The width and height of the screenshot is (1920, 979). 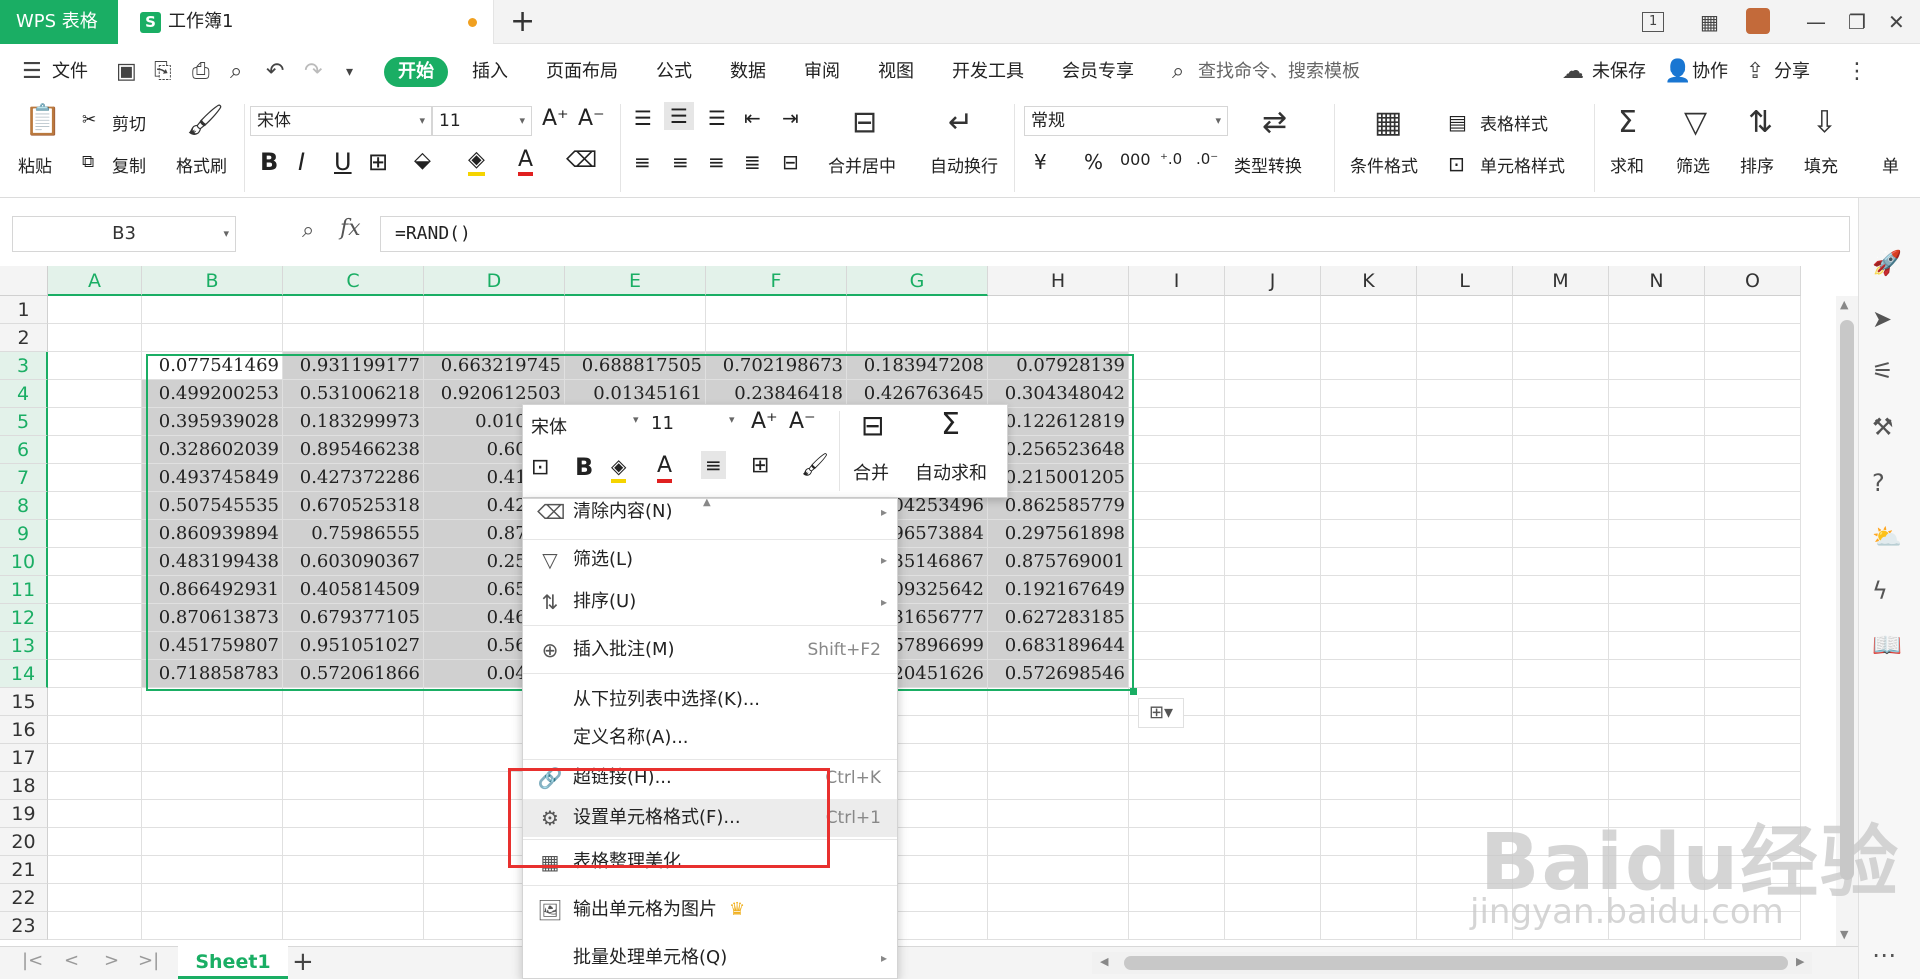 I want to click on justify-icon: ≣, so click(x=752, y=162).